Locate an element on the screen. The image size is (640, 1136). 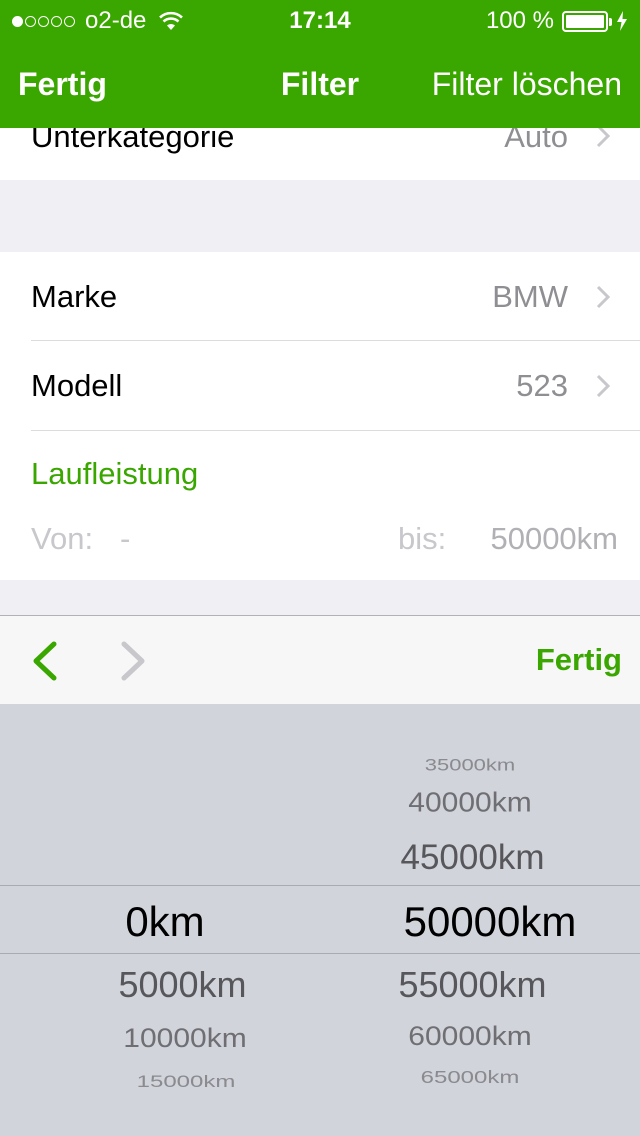
picker-toolbar: Fertig is located at coordinates (320, 659).